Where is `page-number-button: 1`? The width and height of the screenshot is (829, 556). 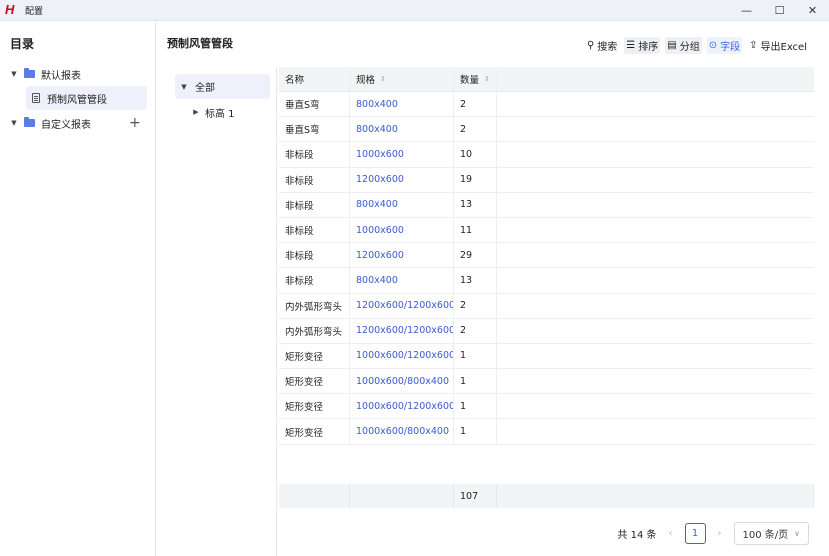 page-number-button: 1 is located at coordinates (695, 533).